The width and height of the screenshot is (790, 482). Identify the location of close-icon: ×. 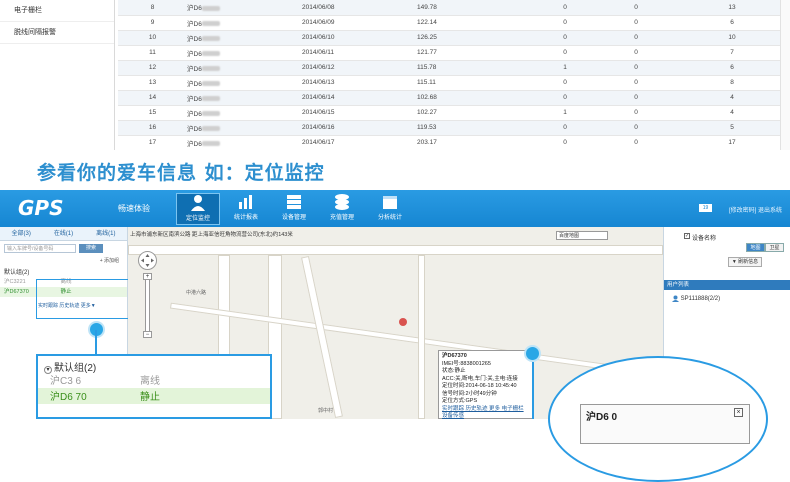
(738, 412).